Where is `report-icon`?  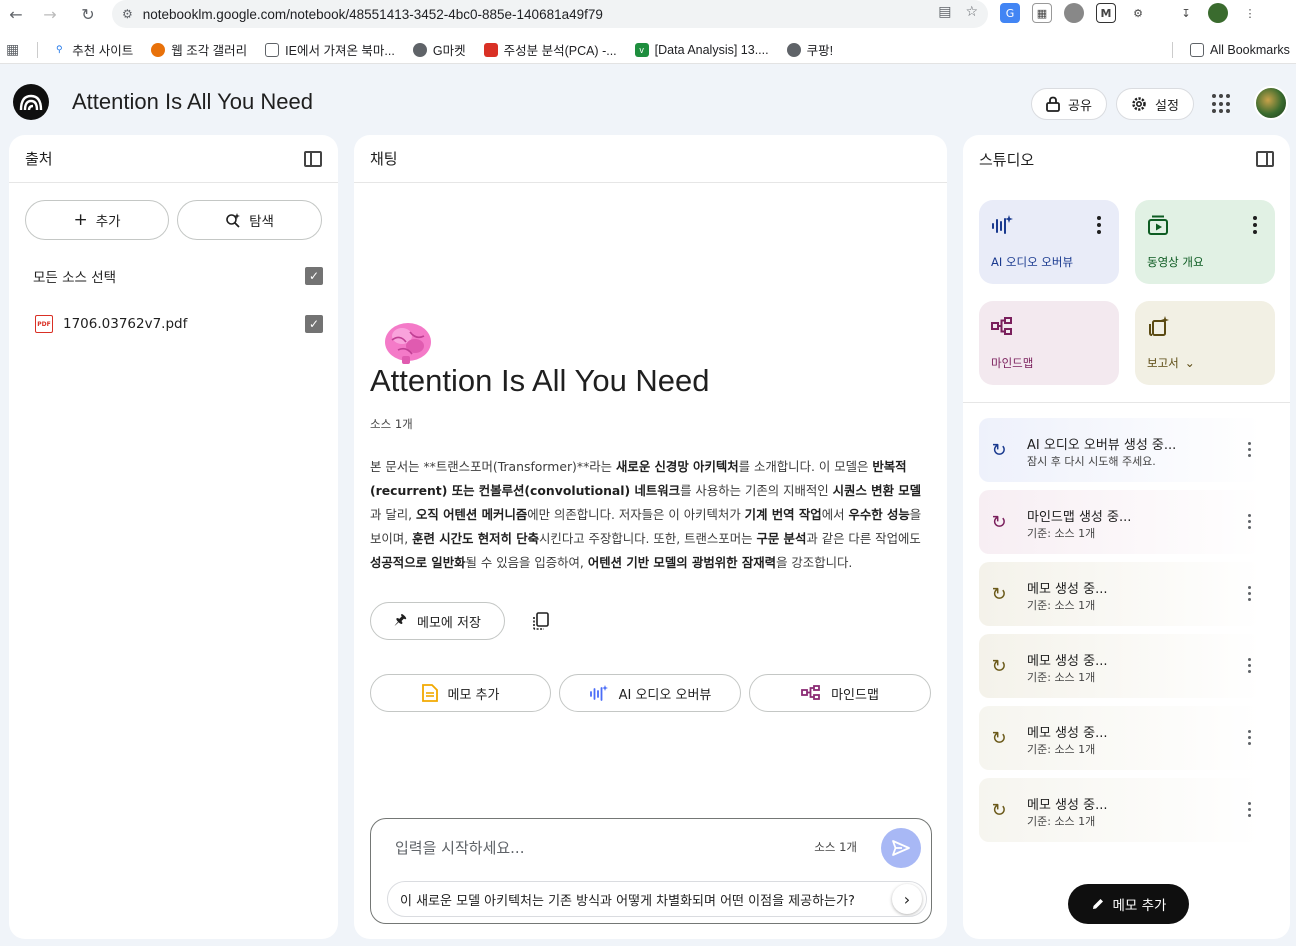
report-icon is located at coordinates (1159, 326).